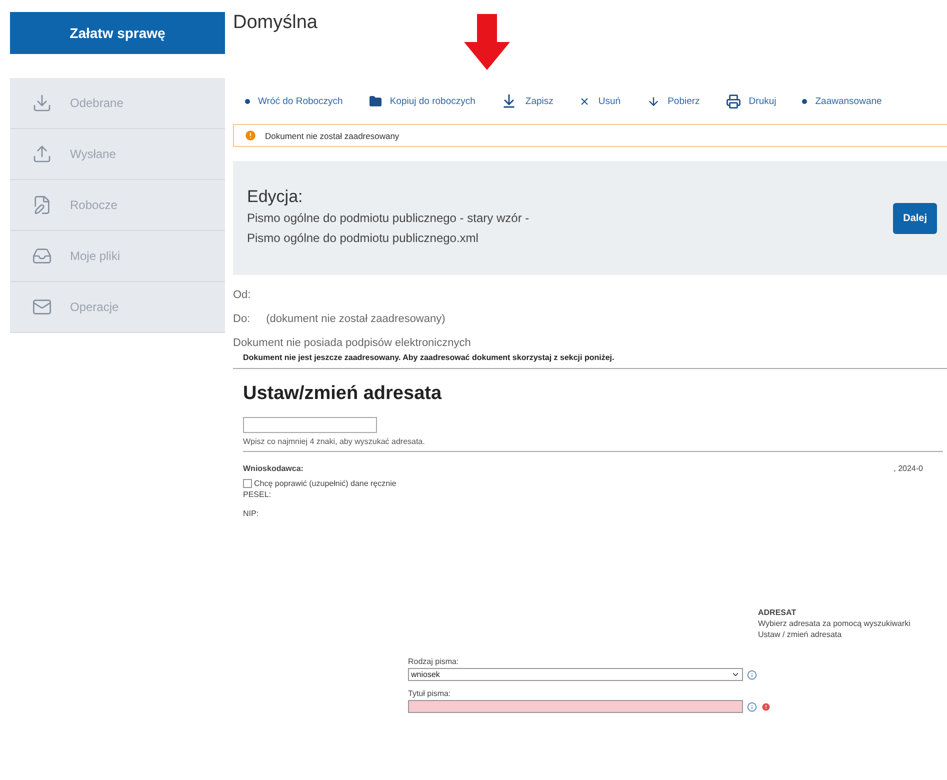 Image resolution: width=947 pixels, height=780 pixels. What do you see at coordinates (733, 101) in the screenshot?
I see `printer-icon` at bounding box center [733, 101].